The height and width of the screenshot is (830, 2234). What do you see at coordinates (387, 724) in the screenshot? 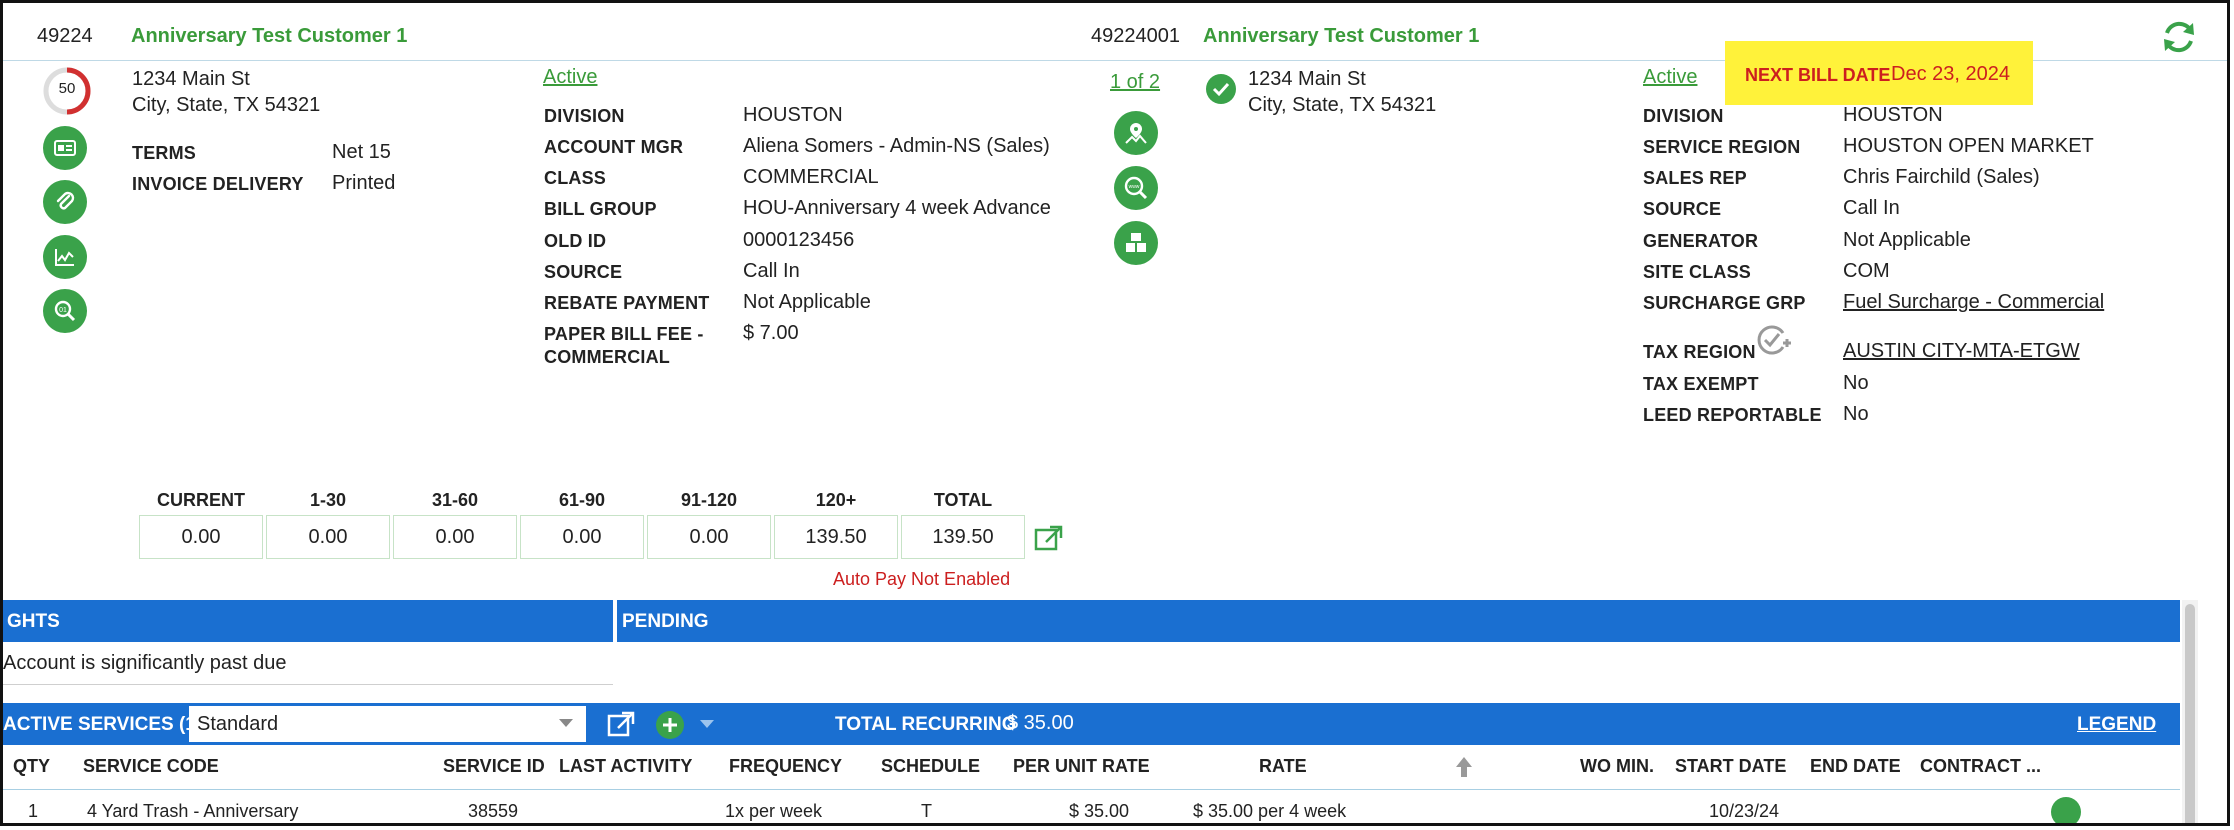
I see `service-filter-select: Standard` at bounding box center [387, 724].